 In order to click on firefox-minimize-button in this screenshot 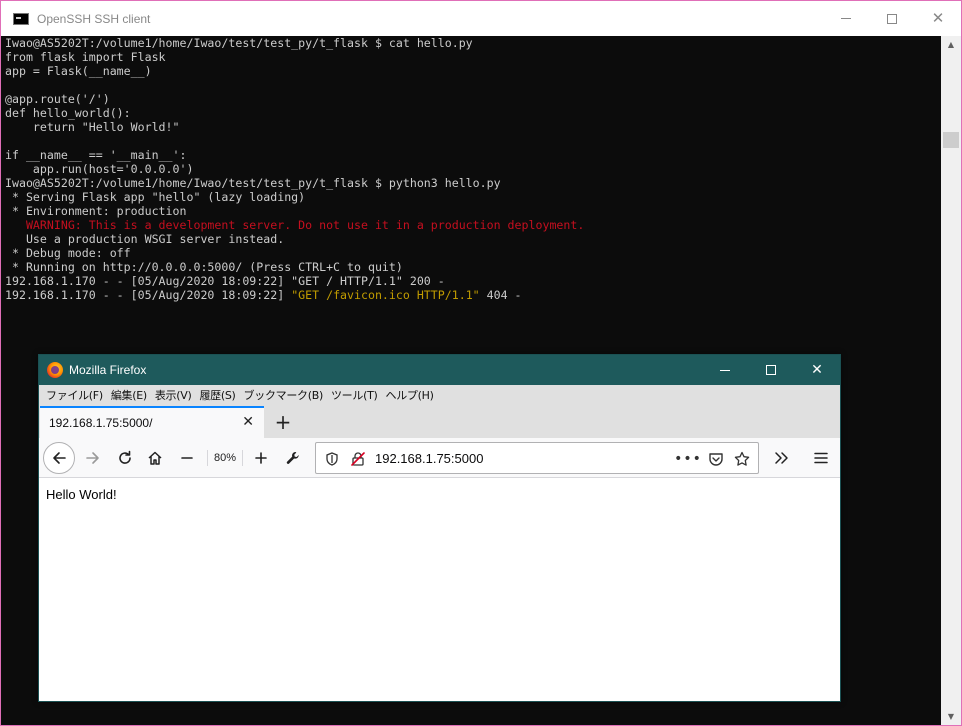, I will do `click(725, 370)`.